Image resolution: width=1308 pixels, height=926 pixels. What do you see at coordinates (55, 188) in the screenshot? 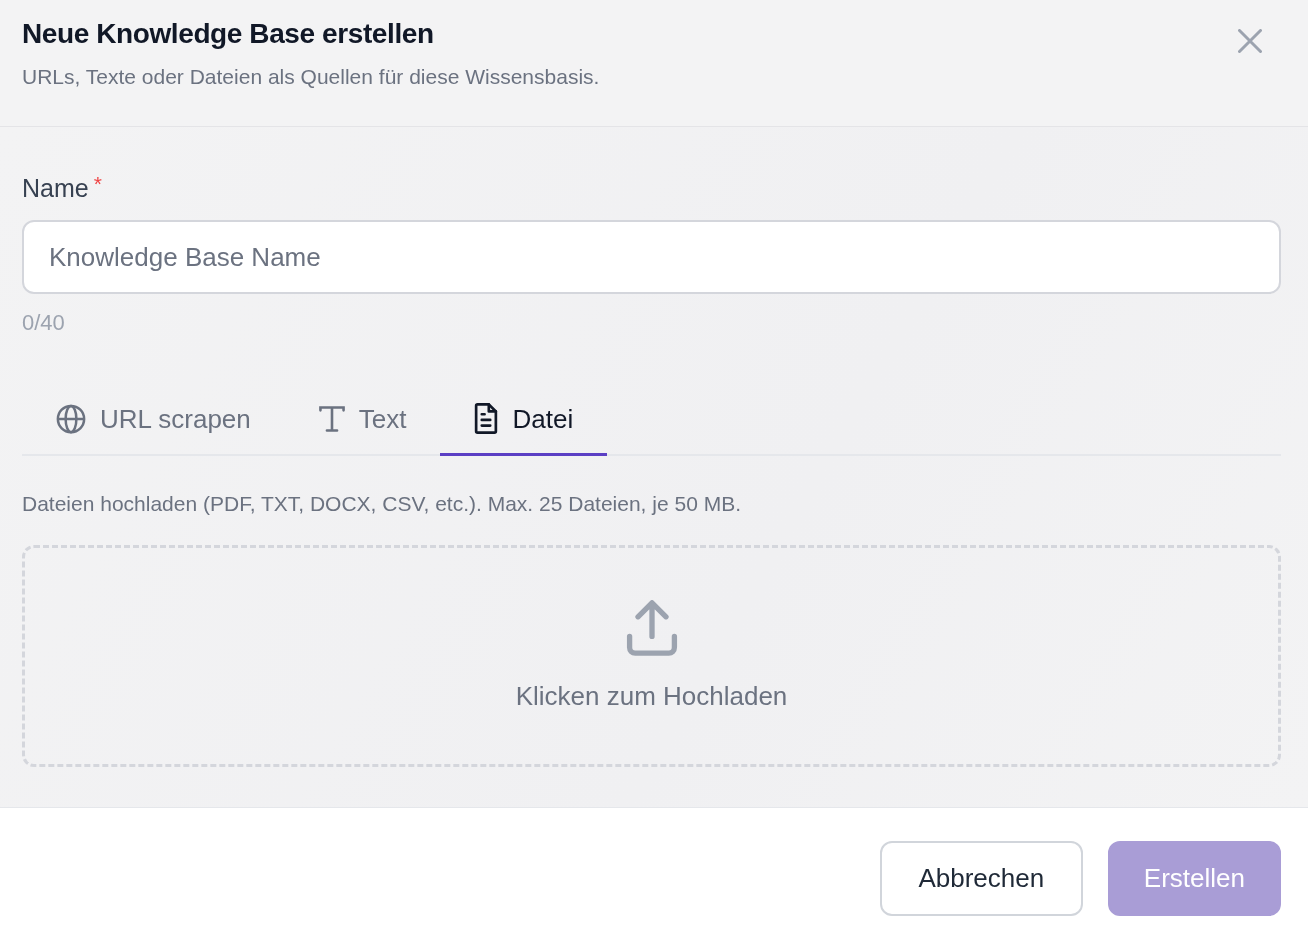
I see `field-label: Name` at bounding box center [55, 188].